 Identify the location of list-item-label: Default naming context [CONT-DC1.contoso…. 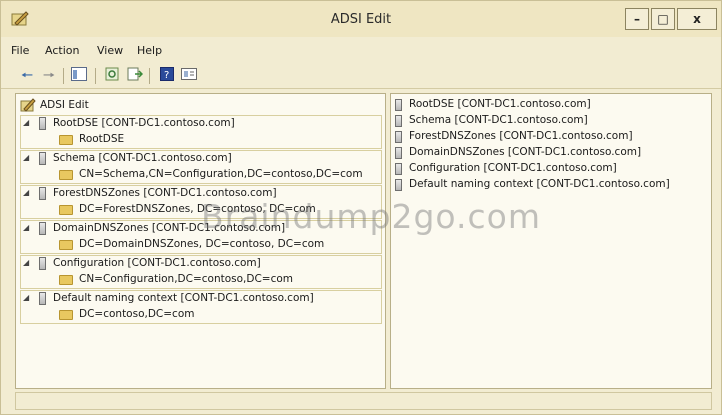
(539, 184).